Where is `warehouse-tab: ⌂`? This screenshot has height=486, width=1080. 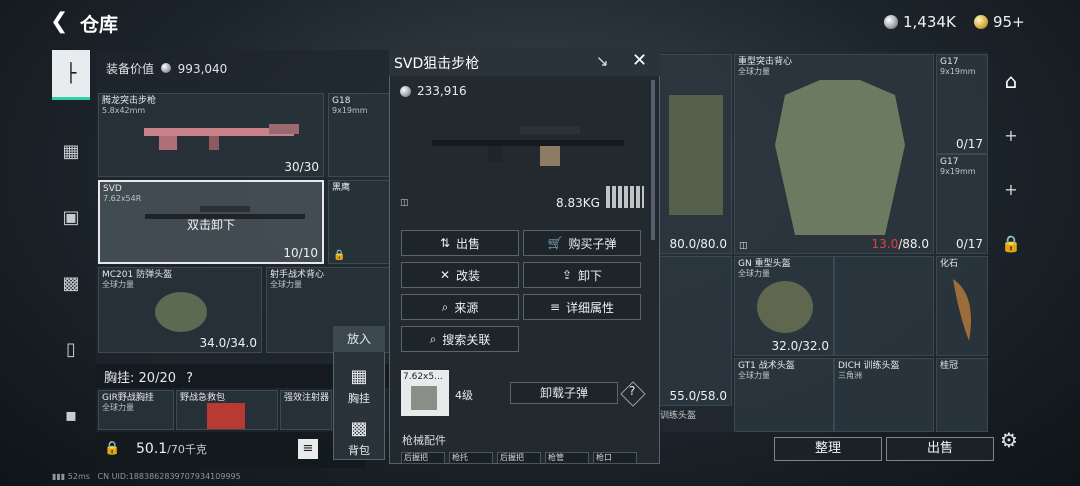 warehouse-tab: ⌂ is located at coordinates (1011, 81).